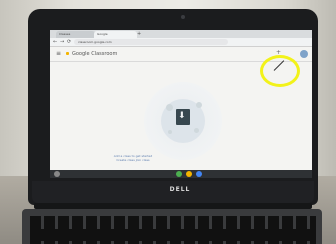 Image resolution: width=336 pixels, height=244 pixels. I want to click on keyboard-keys, so click(176, 235).